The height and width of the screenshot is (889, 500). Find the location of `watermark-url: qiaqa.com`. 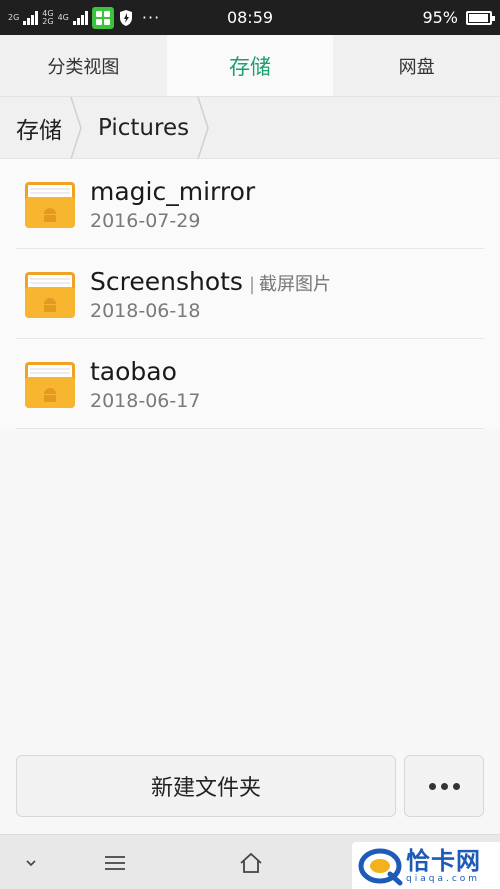

watermark-url: qiaqa.com is located at coordinates (443, 878).